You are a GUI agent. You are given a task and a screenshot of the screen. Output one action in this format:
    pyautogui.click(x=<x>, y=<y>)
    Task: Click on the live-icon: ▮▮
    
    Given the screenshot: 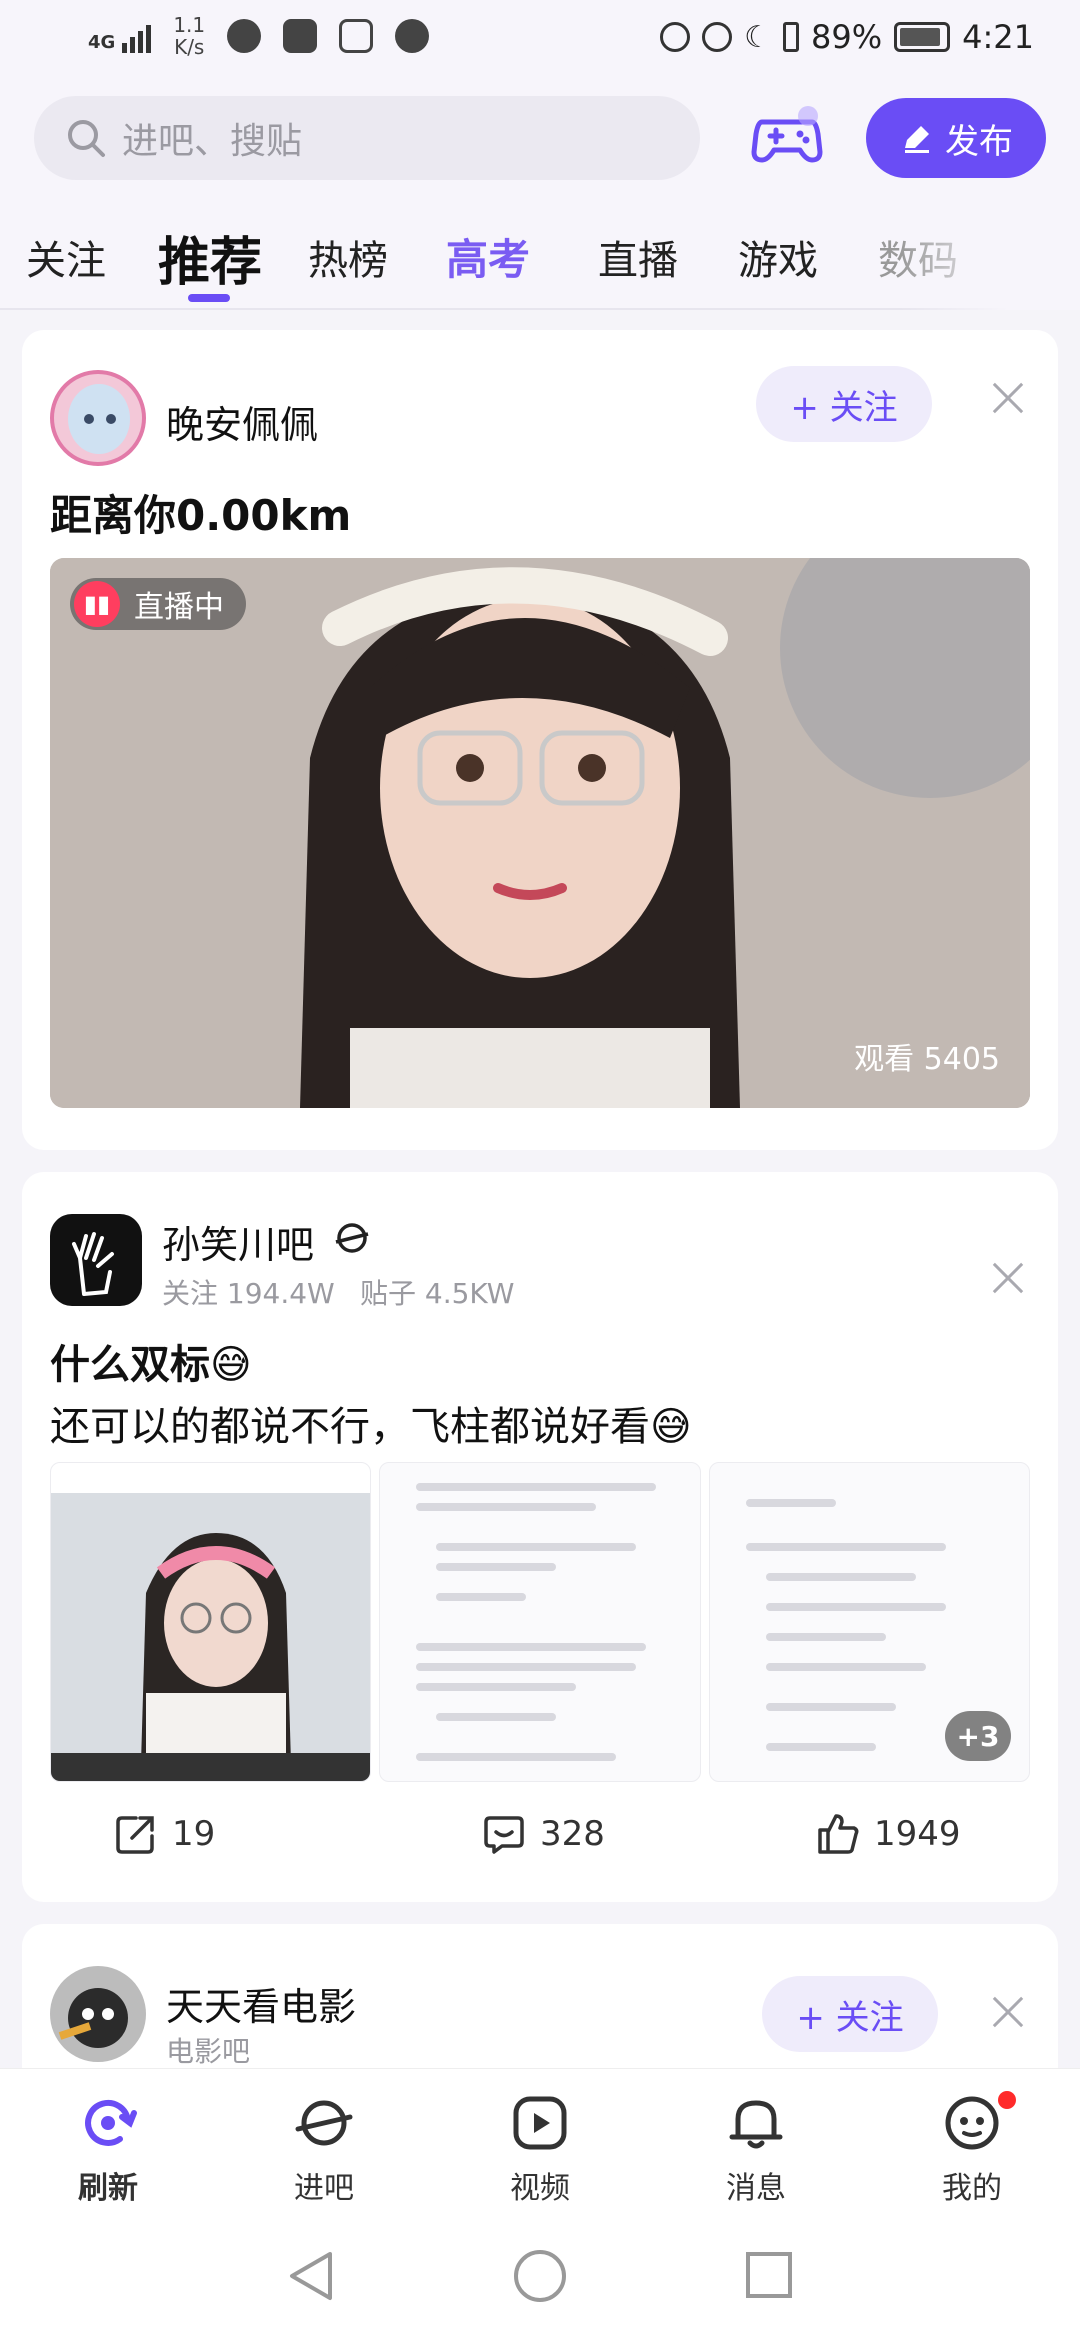 What is the action you would take?
    pyautogui.click(x=97, y=604)
    